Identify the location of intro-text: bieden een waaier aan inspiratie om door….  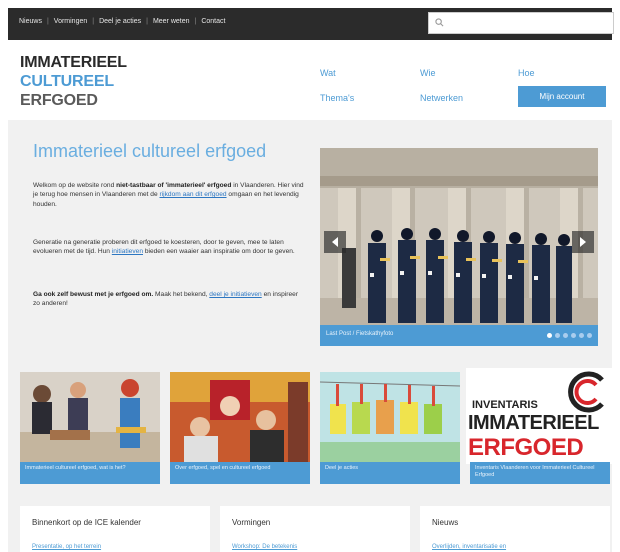
(219, 252).